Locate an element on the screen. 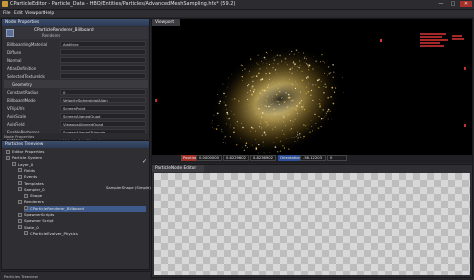 The width and height of the screenshot is (474, 280). position-x: 0.0000000 is located at coordinates (209, 158).